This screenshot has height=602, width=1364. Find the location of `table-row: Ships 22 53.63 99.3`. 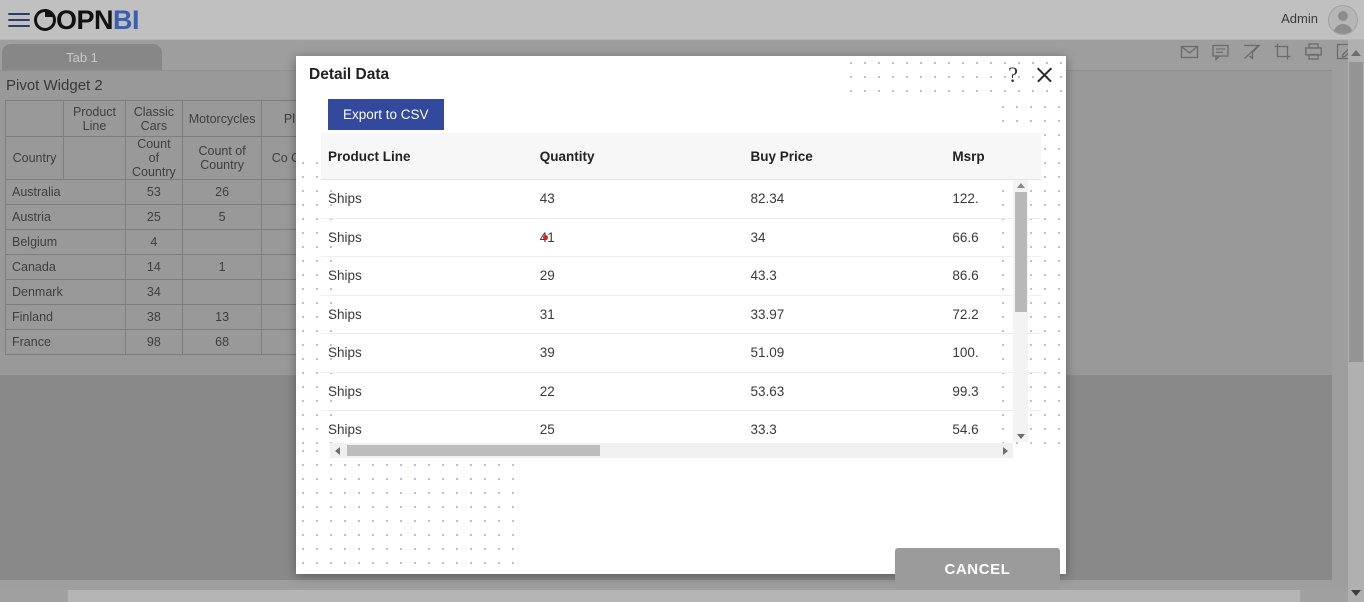

table-row: Ships 22 53.63 99.3 is located at coordinates (681, 392).